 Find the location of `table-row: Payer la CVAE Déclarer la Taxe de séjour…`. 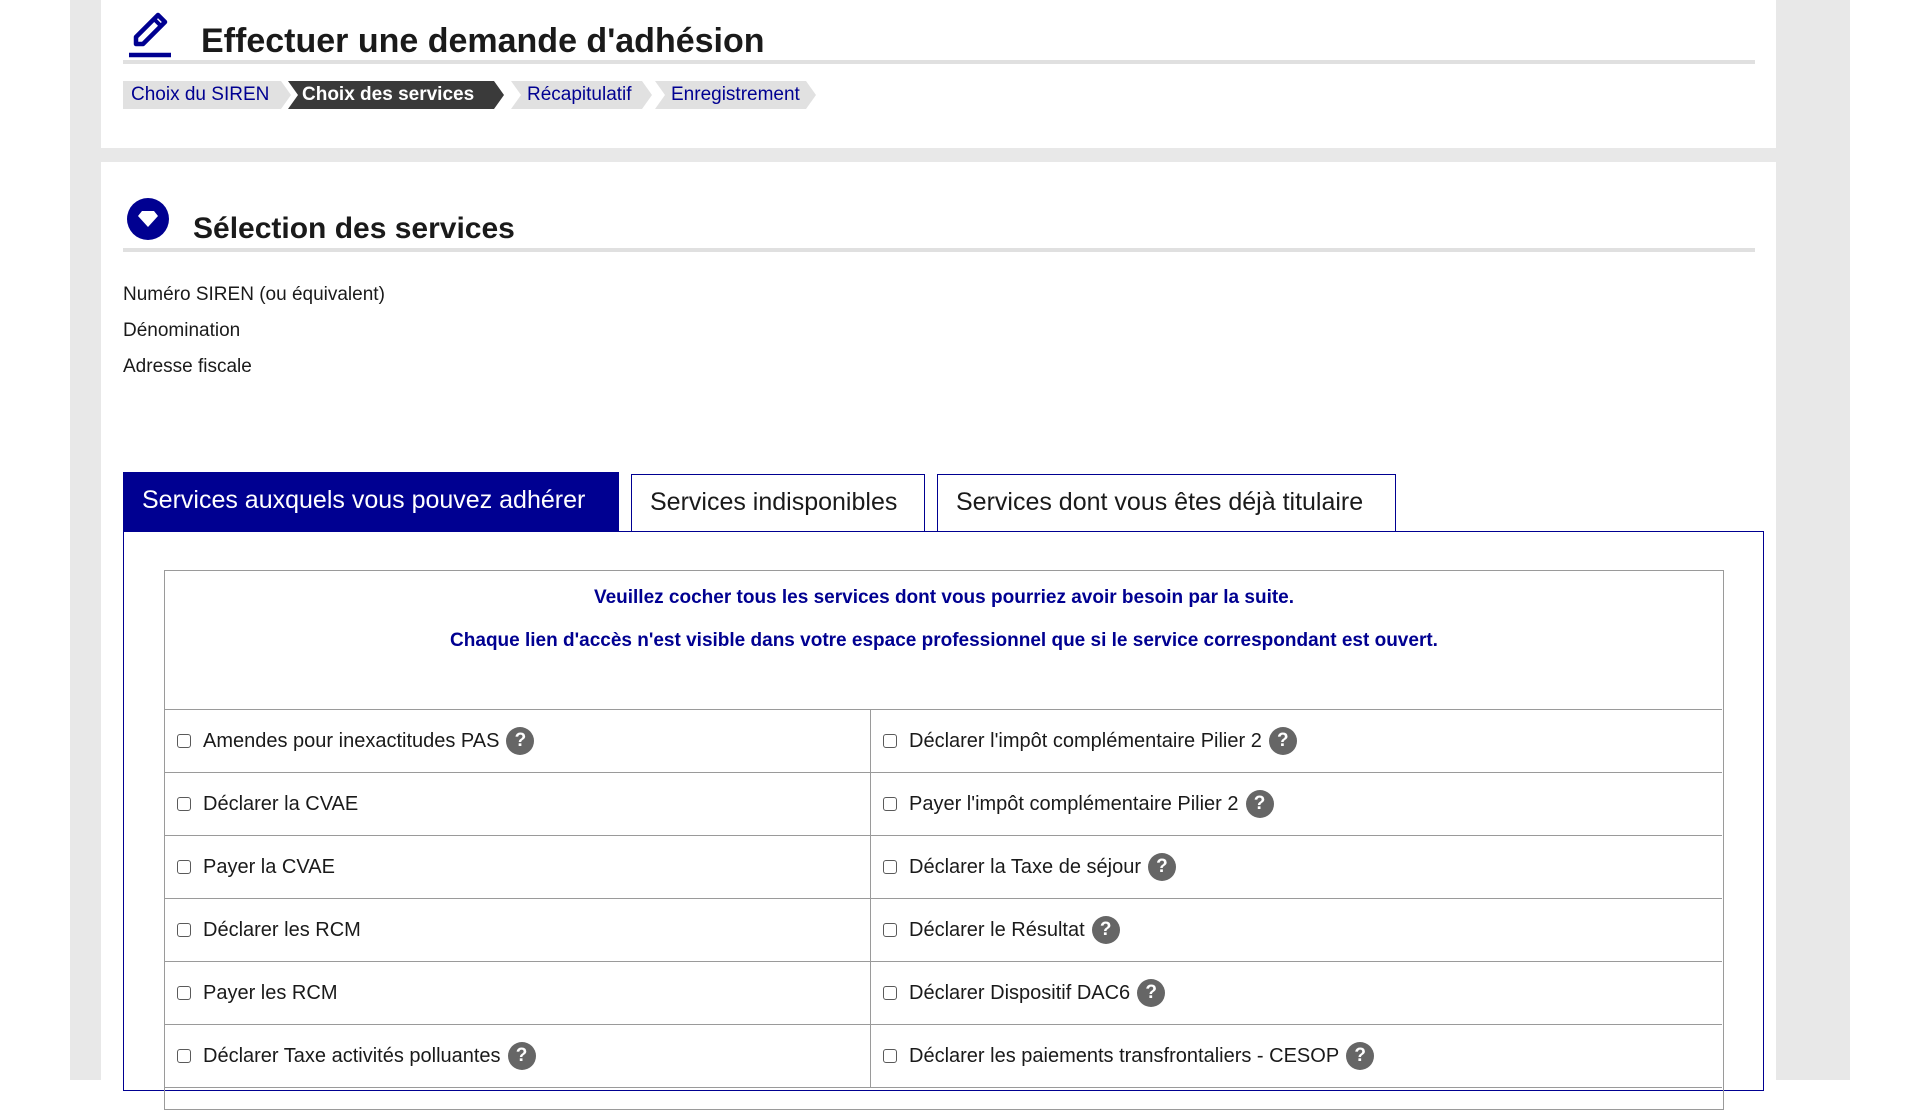

table-row: Payer la CVAE Déclarer la Taxe de séjour… is located at coordinates (943, 867).